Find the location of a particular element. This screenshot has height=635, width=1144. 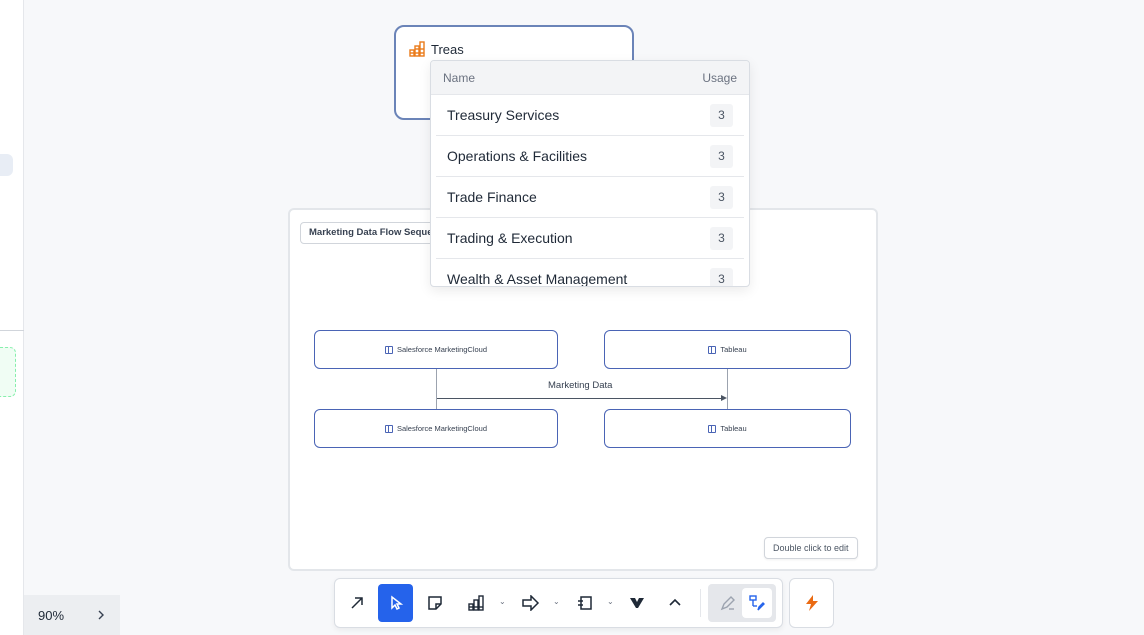

dropdown-item: Trade Finance 3 is located at coordinates (590, 197).